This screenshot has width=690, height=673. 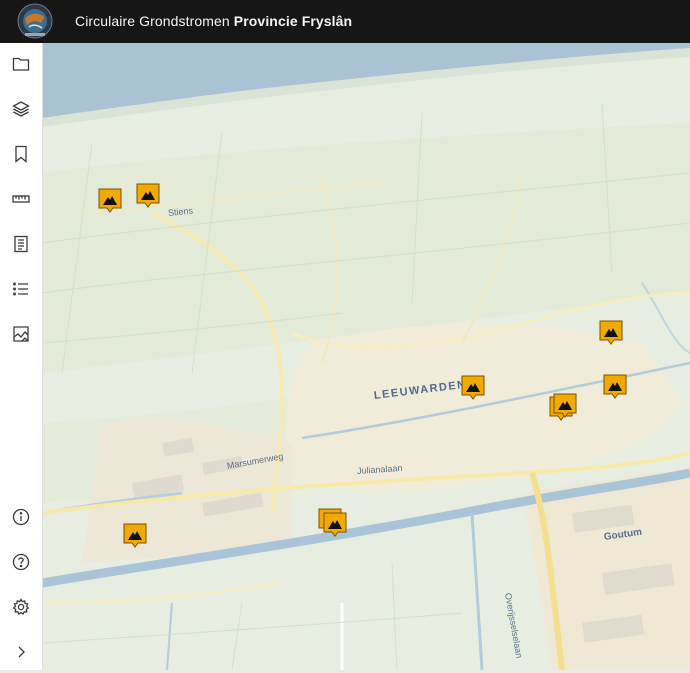 I want to click on sidebar-item-layers, so click(x=21, y=109).